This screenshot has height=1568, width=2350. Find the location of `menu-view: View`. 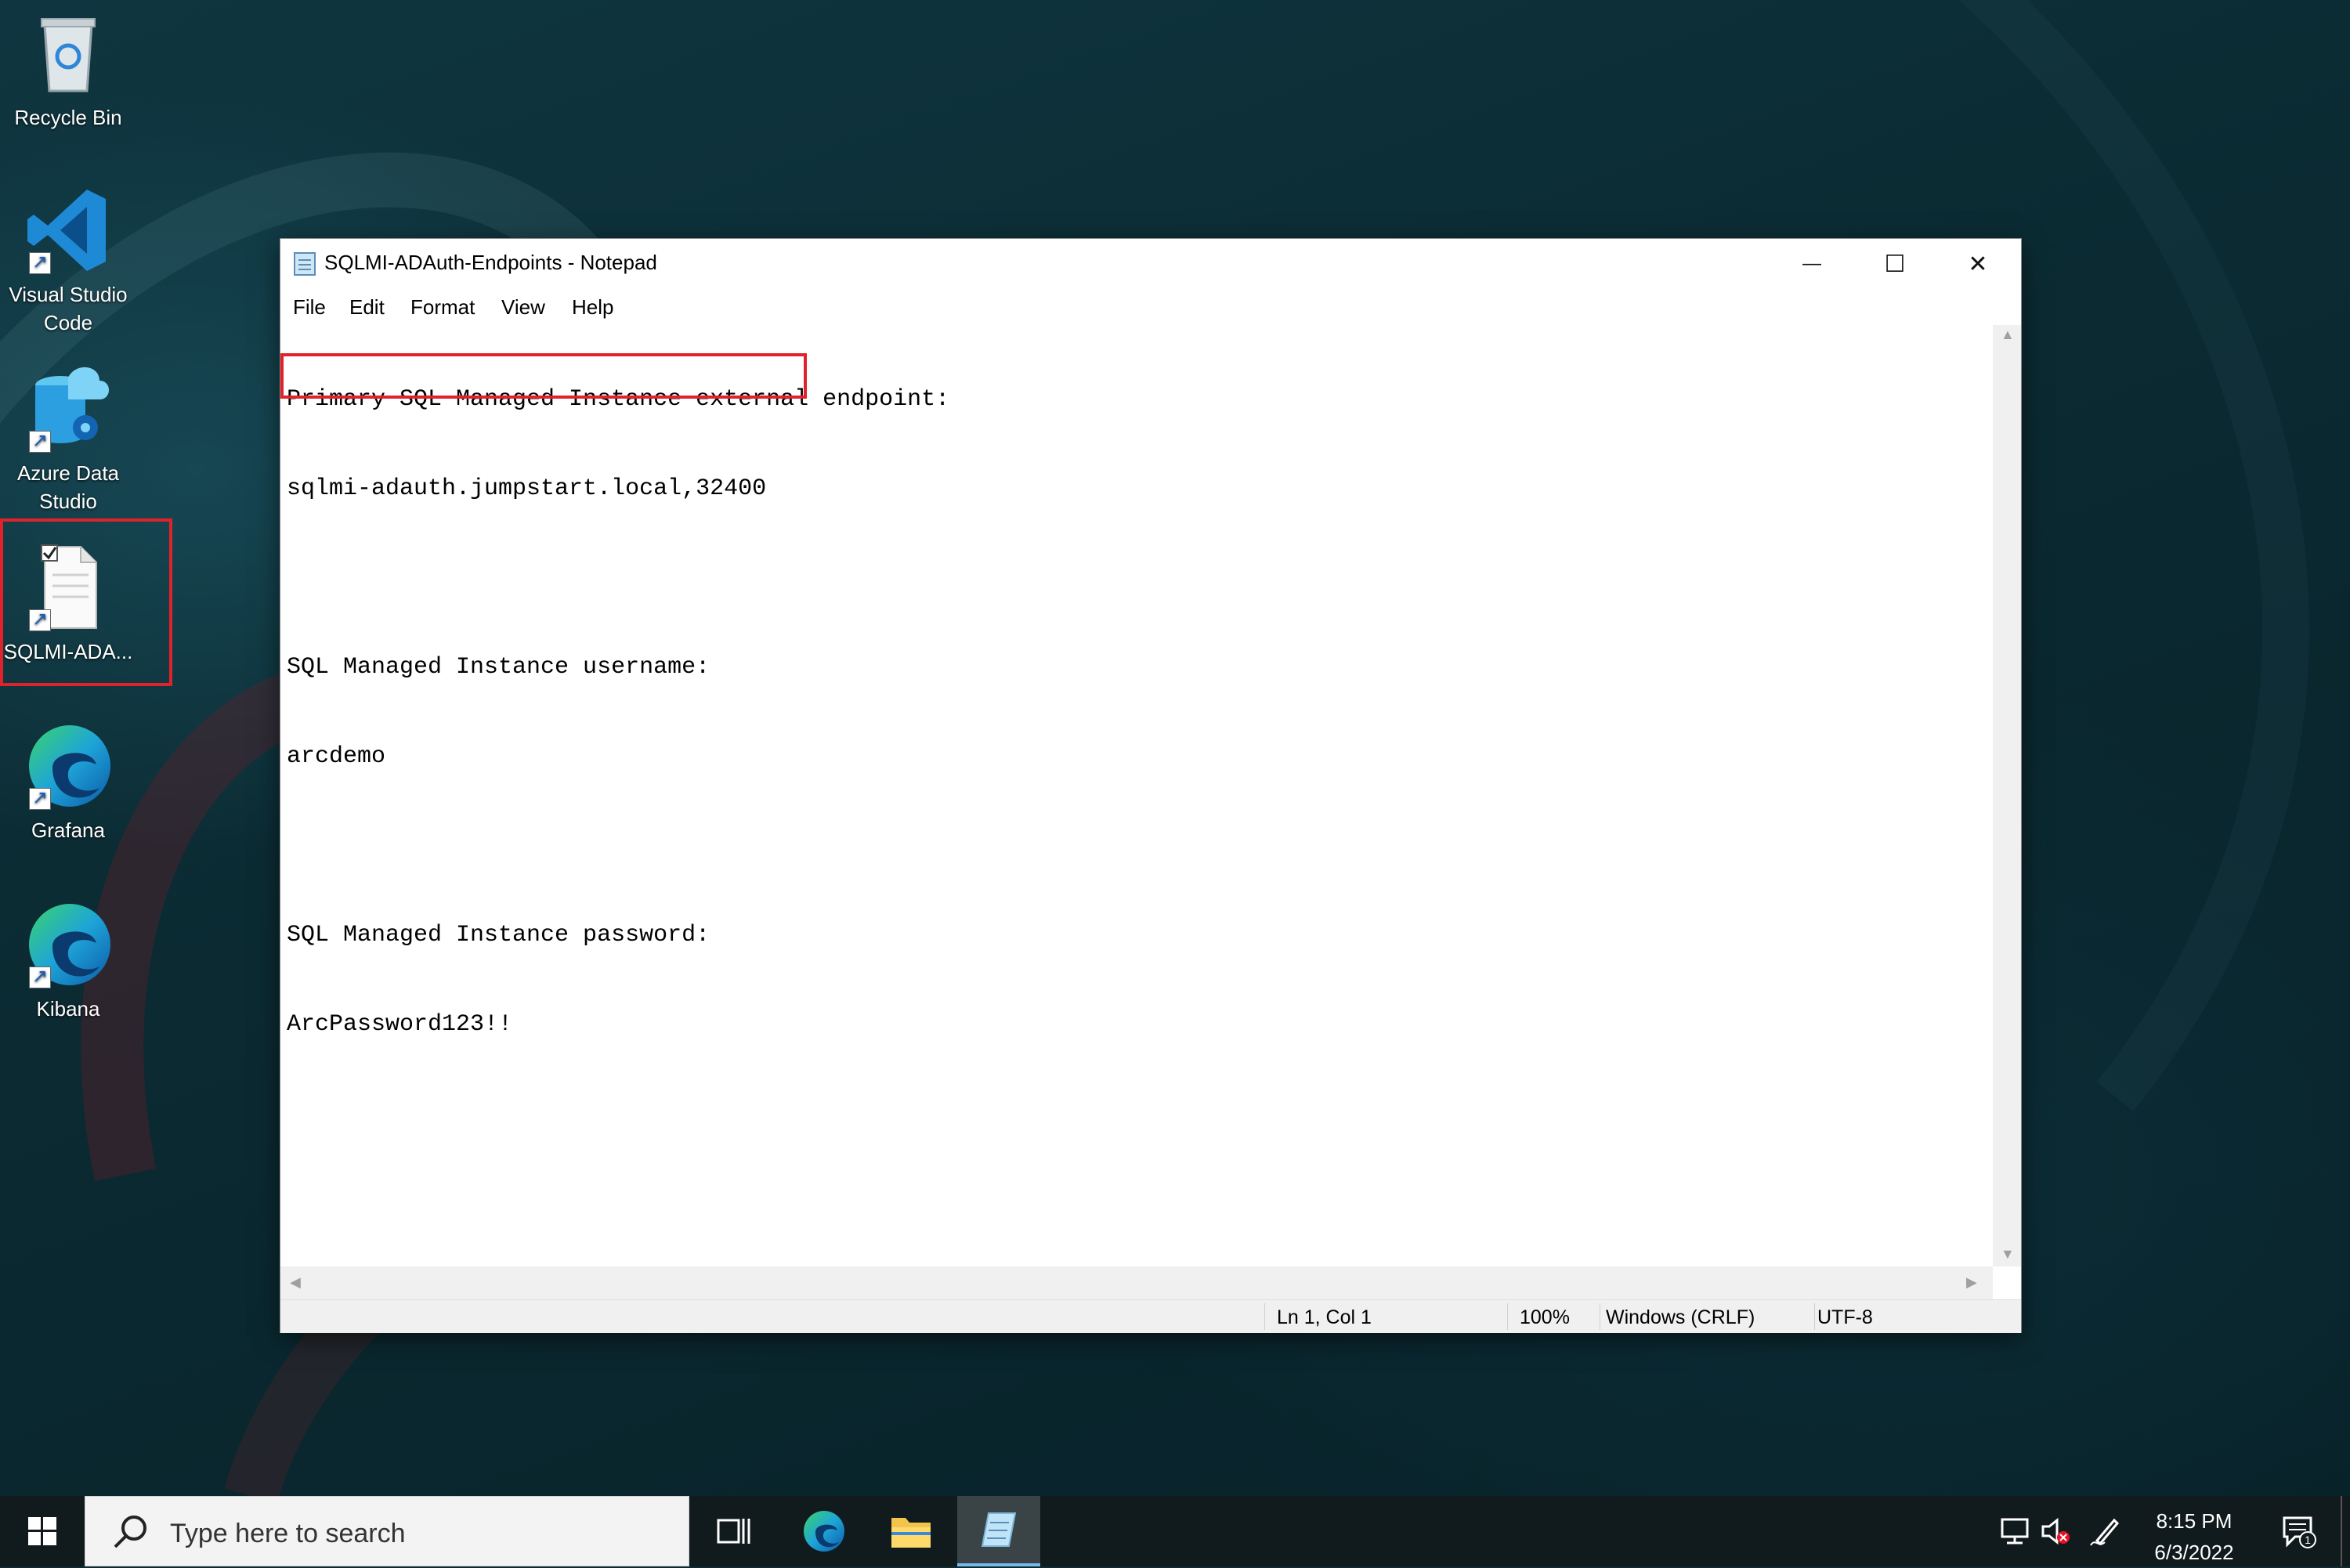

menu-view: View is located at coordinates (523, 307).